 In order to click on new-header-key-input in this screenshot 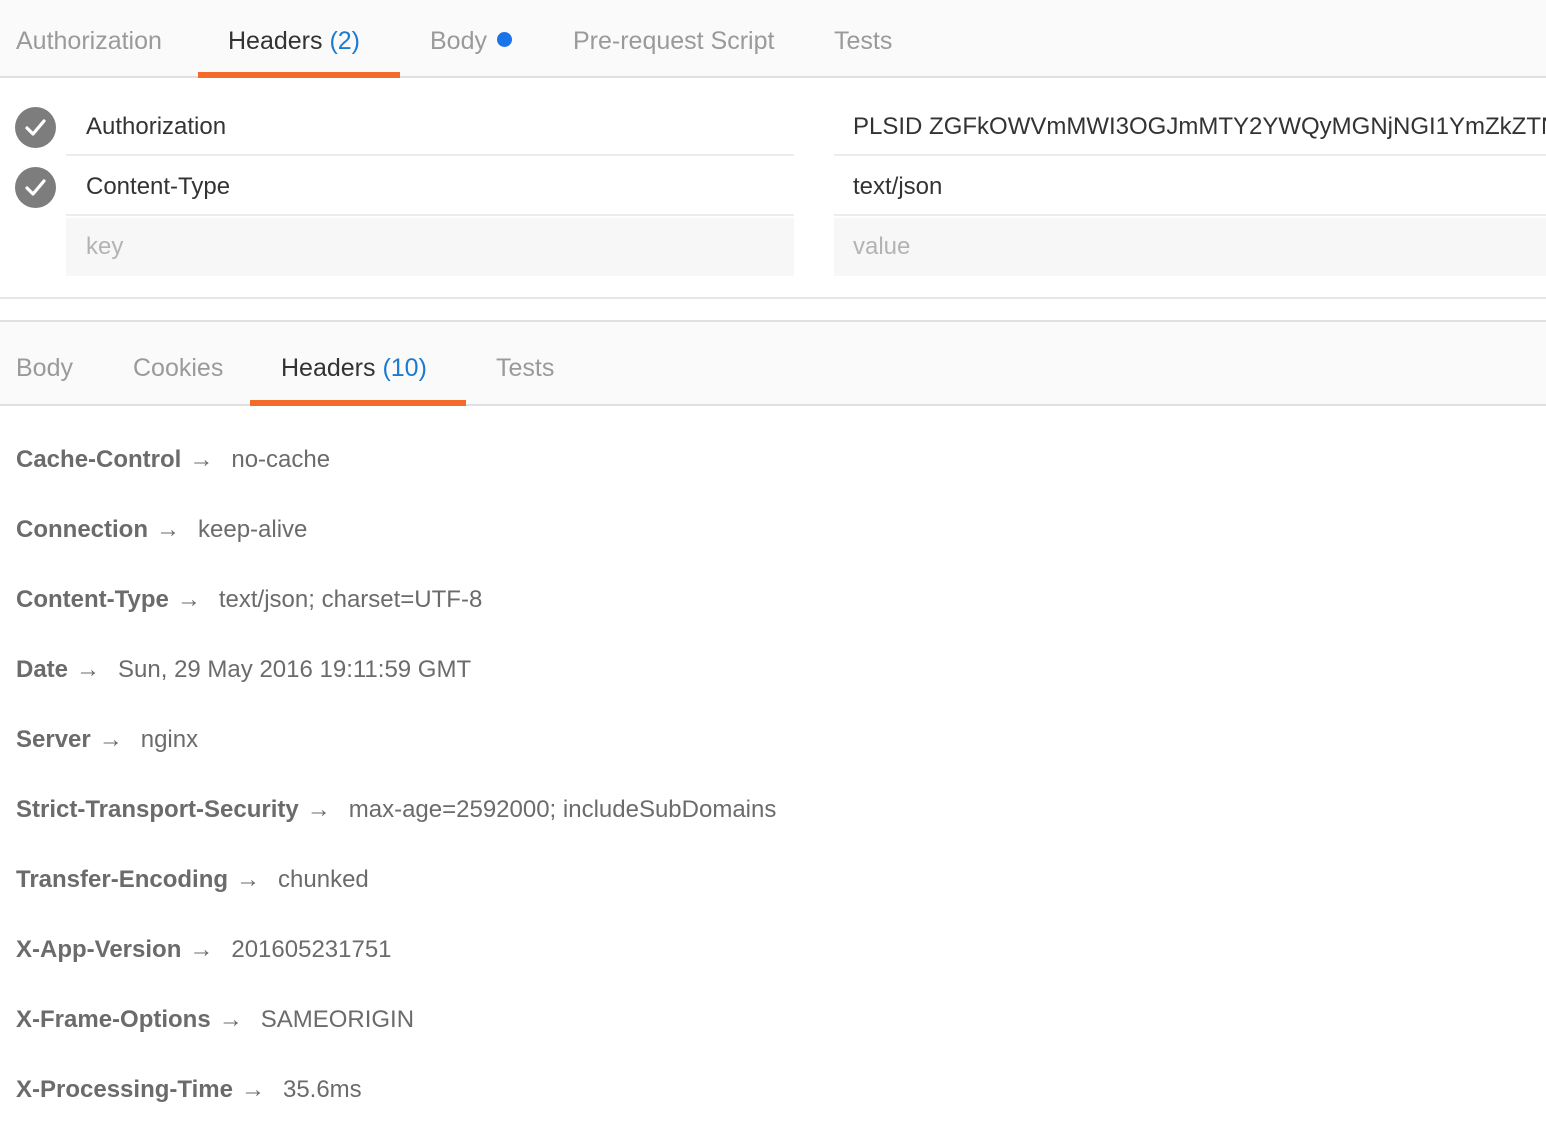, I will do `click(430, 247)`.